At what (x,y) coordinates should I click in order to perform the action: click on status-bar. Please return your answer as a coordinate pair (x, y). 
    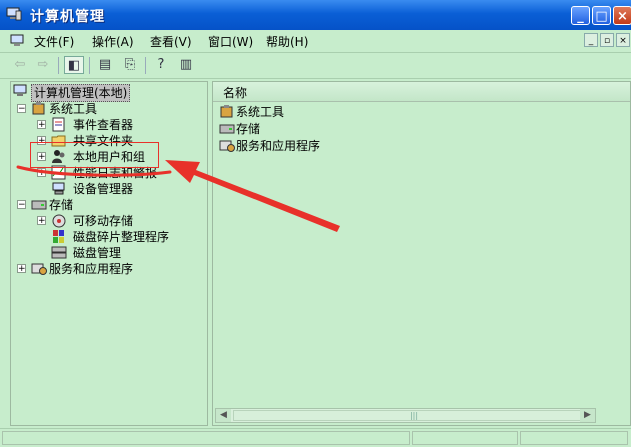
    Looking at the image, I should click on (315, 437).